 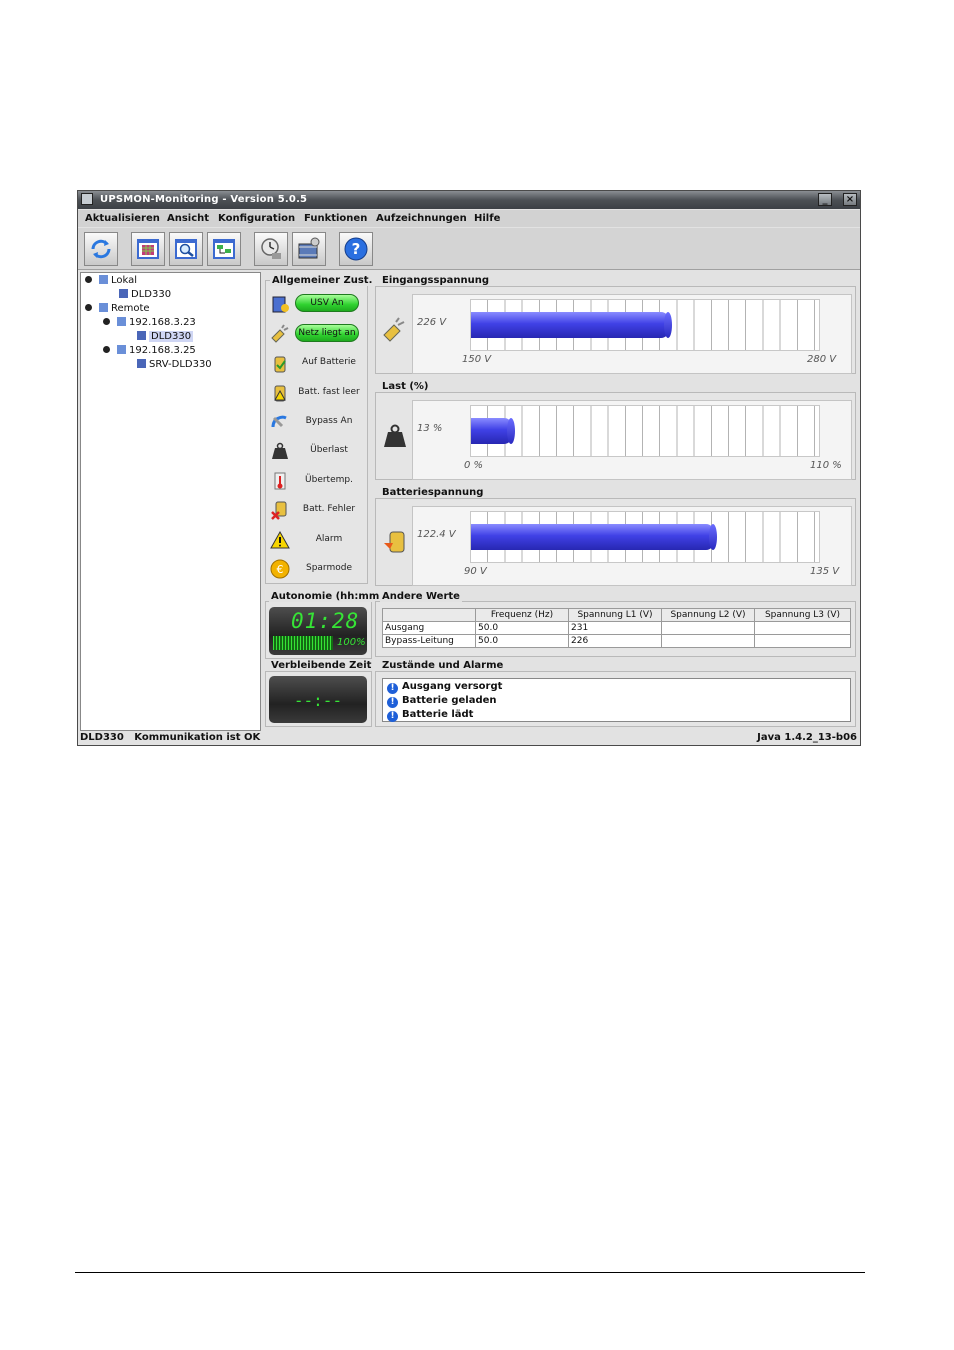 I want to click on tree-node-host1: 192.168.3.23, so click(x=156, y=322).